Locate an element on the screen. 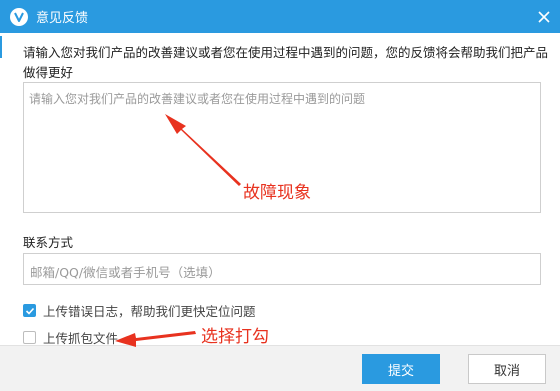  upload-capture-checkbox is located at coordinates (29, 337).